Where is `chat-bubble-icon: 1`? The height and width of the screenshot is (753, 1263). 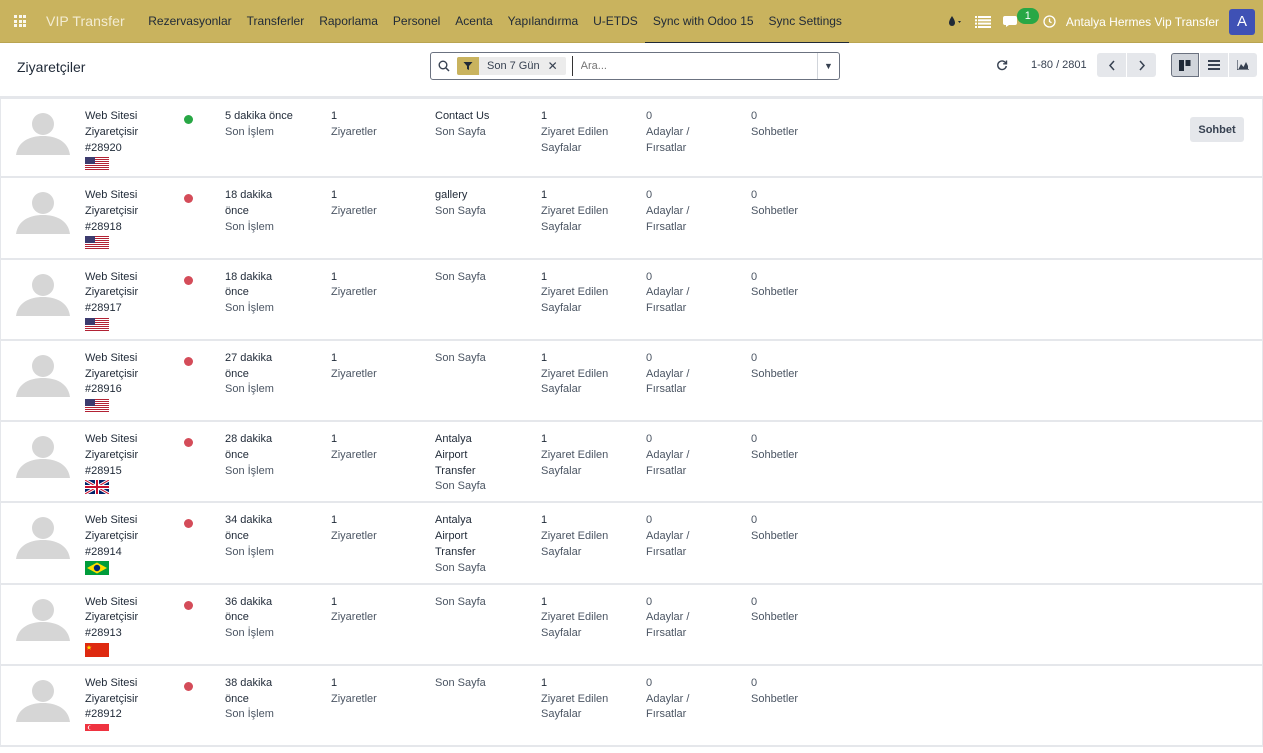
chat-bubble-icon: 1 is located at coordinates (1018, 21).